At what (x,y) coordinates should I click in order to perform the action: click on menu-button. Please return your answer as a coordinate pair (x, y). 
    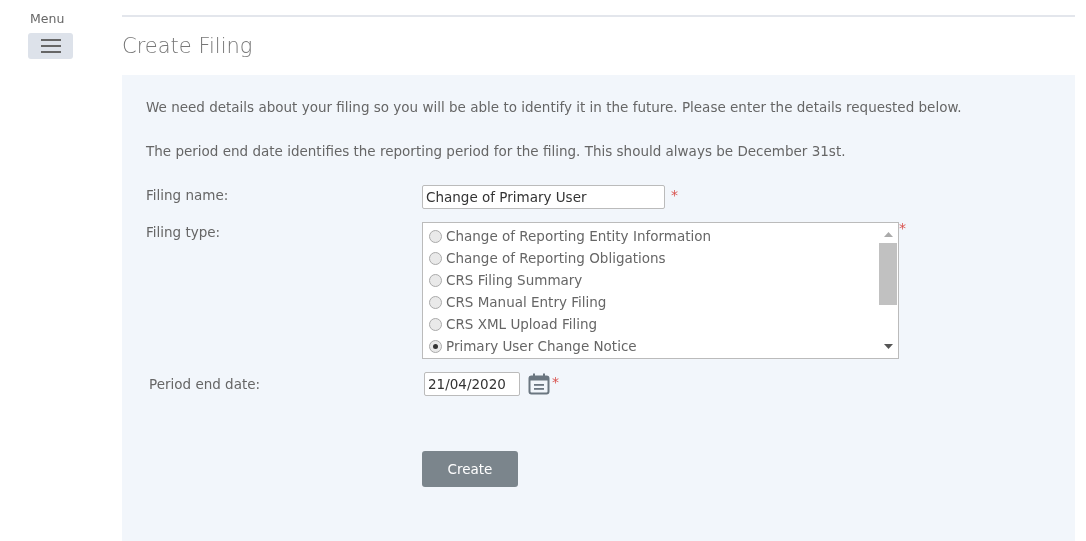
    Looking at the image, I should click on (50, 45).